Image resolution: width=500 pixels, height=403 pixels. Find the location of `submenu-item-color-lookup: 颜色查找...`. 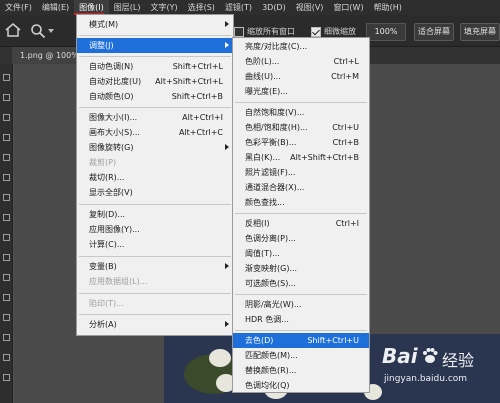

submenu-item-color-lookup: 颜色查找... is located at coordinates (301, 202).